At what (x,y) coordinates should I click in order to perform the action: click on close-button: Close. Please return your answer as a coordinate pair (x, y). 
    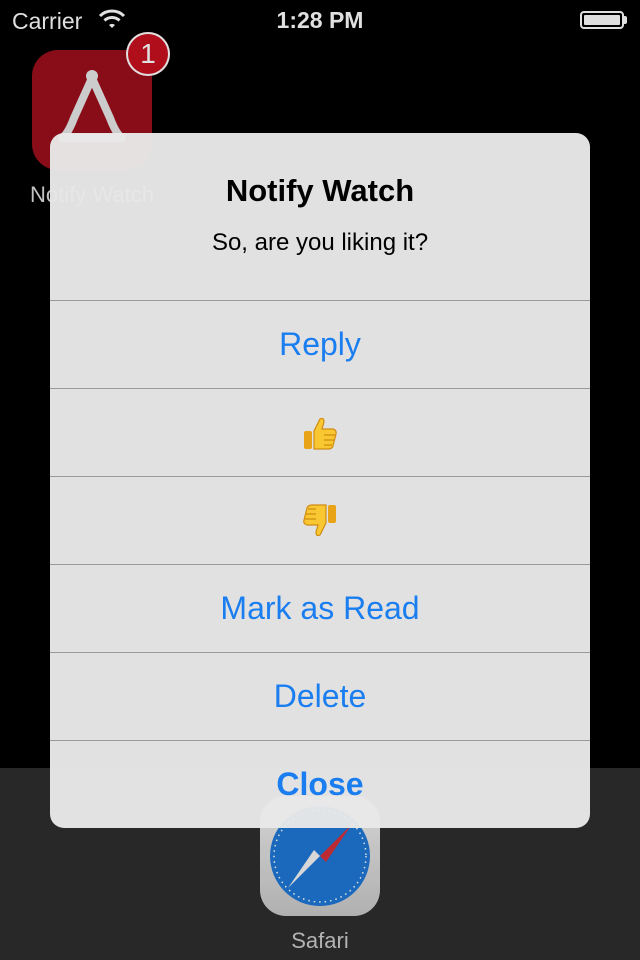
    Looking at the image, I should click on (320, 784).